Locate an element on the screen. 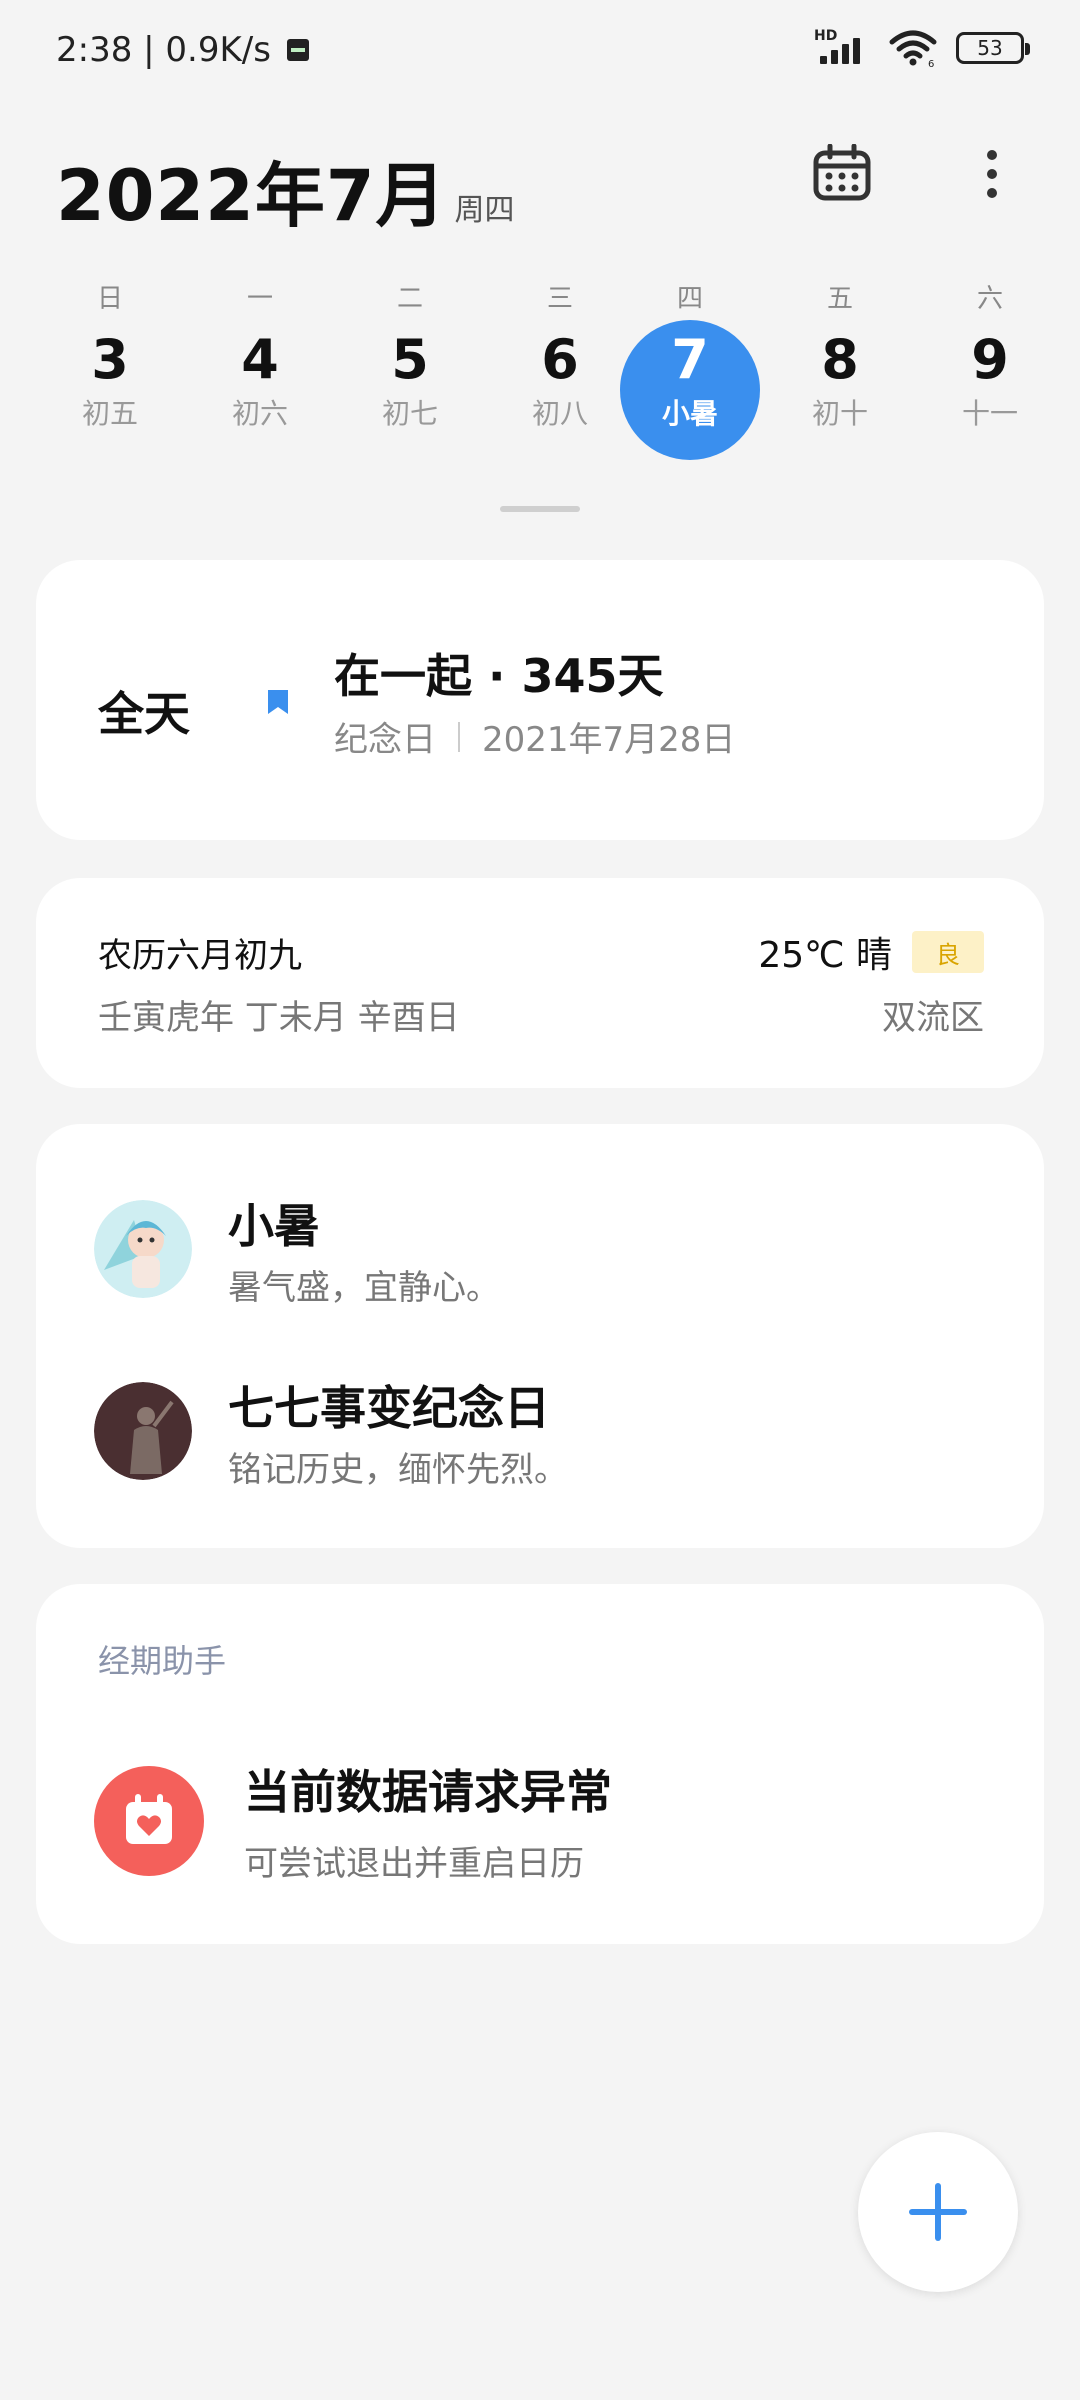 Image resolution: width=1080 pixels, height=2400 pixels. anniversary-card: 全天 在一起 · 345天 纪念日 2021年7月28日 is located at coordinates (540, 700).